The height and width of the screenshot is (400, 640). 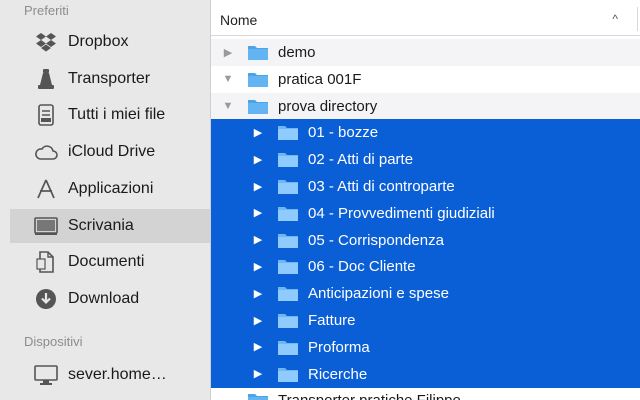 I want to click on file-row: ▶ Proforma, so click(x=425, y=347).